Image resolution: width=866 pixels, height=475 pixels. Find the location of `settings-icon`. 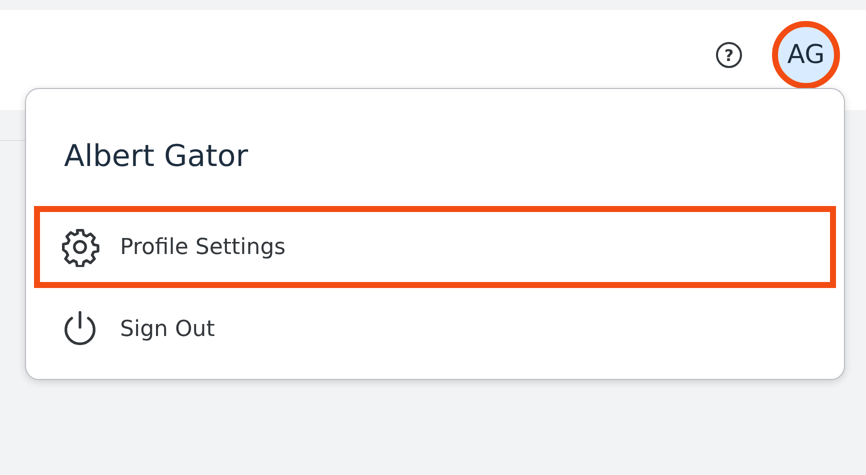

settings-icon is located at coordinates (80, 247).